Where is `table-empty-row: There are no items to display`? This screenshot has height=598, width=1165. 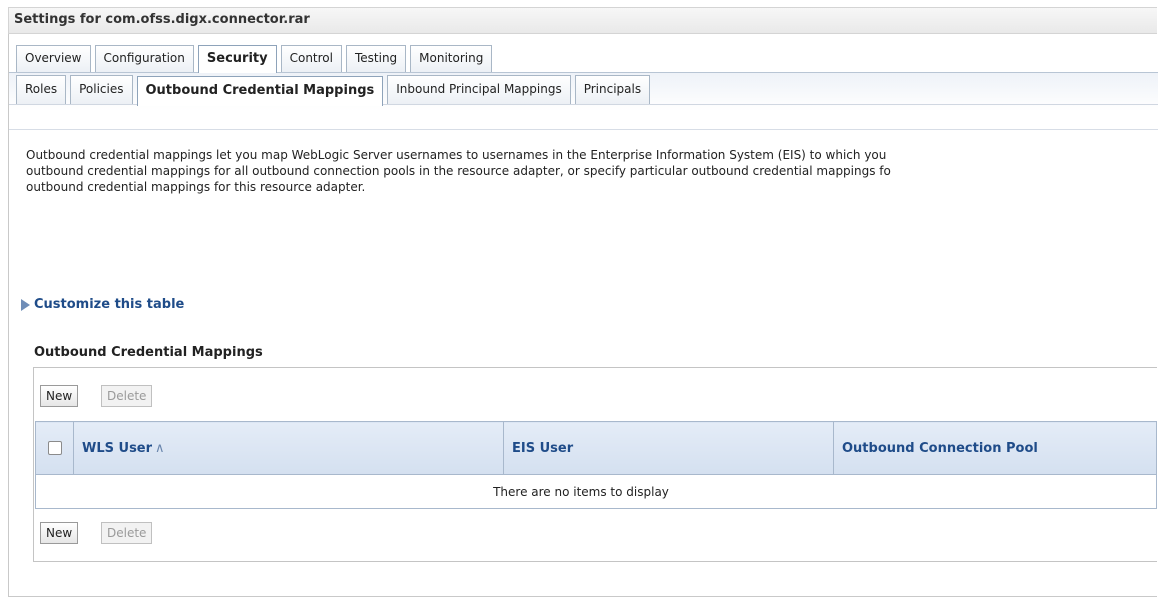 table-empty-row: There are no items to display is located at coordinates (596, 491).